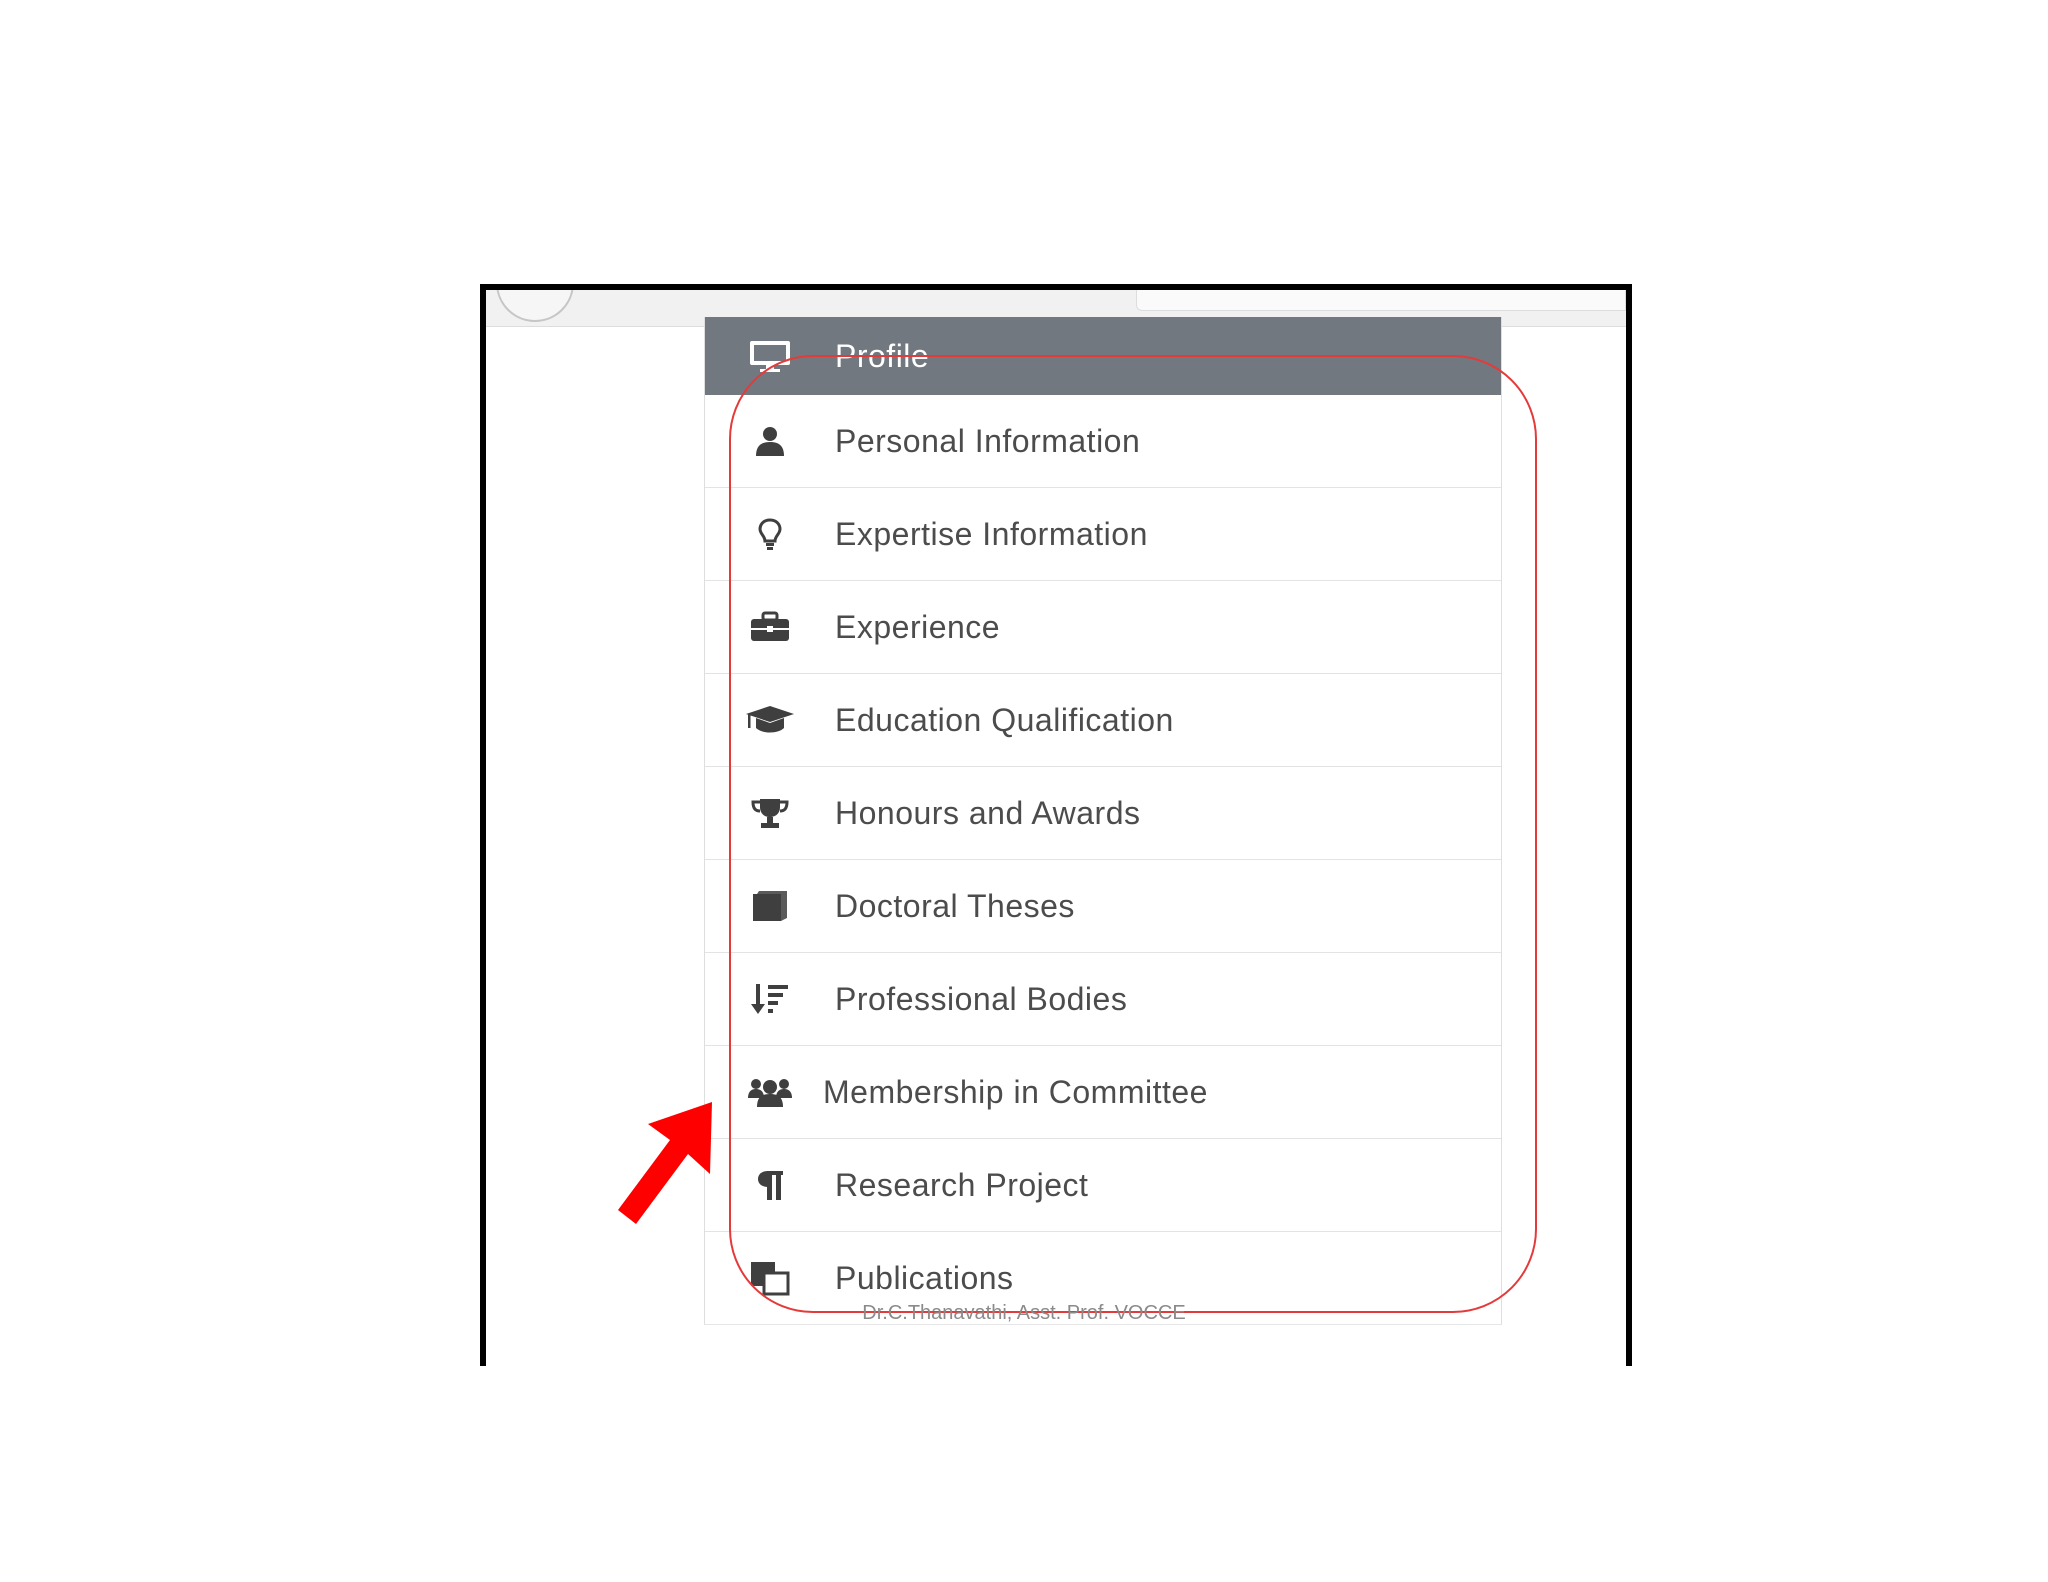 Image resolution: width=2048 pixels, height=1582 pixels. What do you see at coordinates (665, 1163) in the screenshot?
I see `pointer-arrow-icon` at bounding box center [665, 1163].